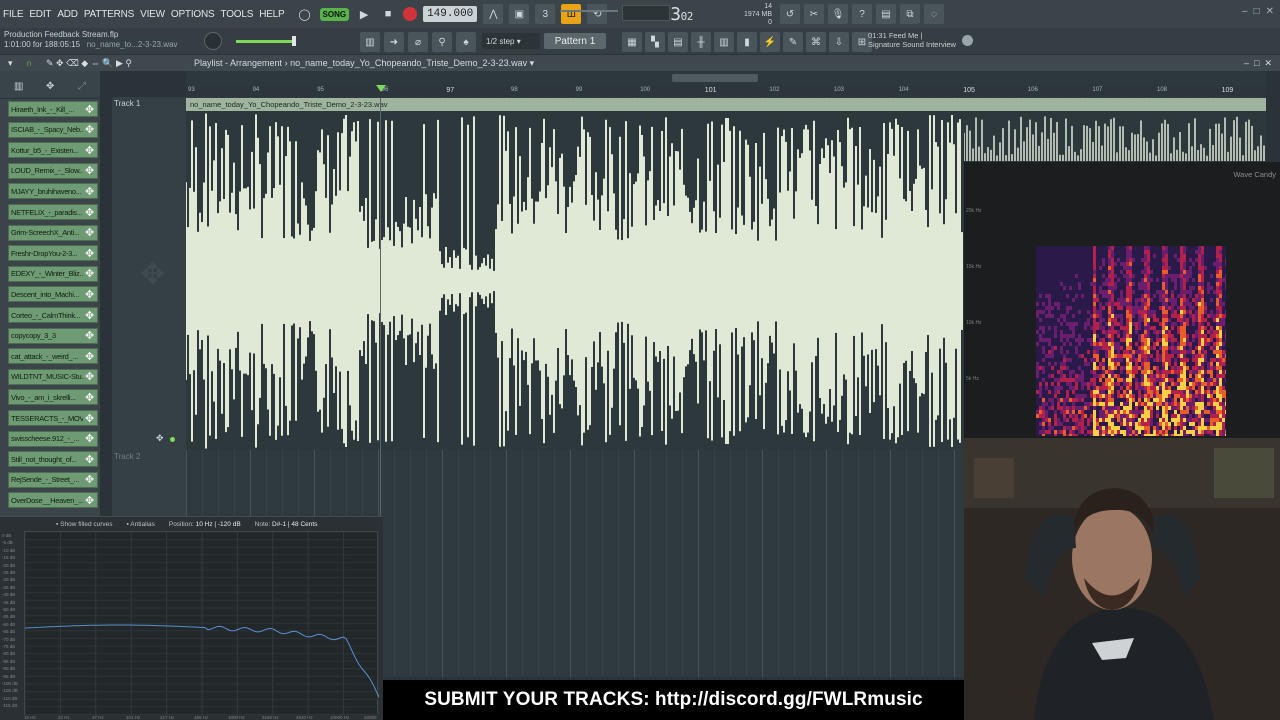 The image size is (1280, 720). I want to click on help-icon: ?, so click(862, 14).